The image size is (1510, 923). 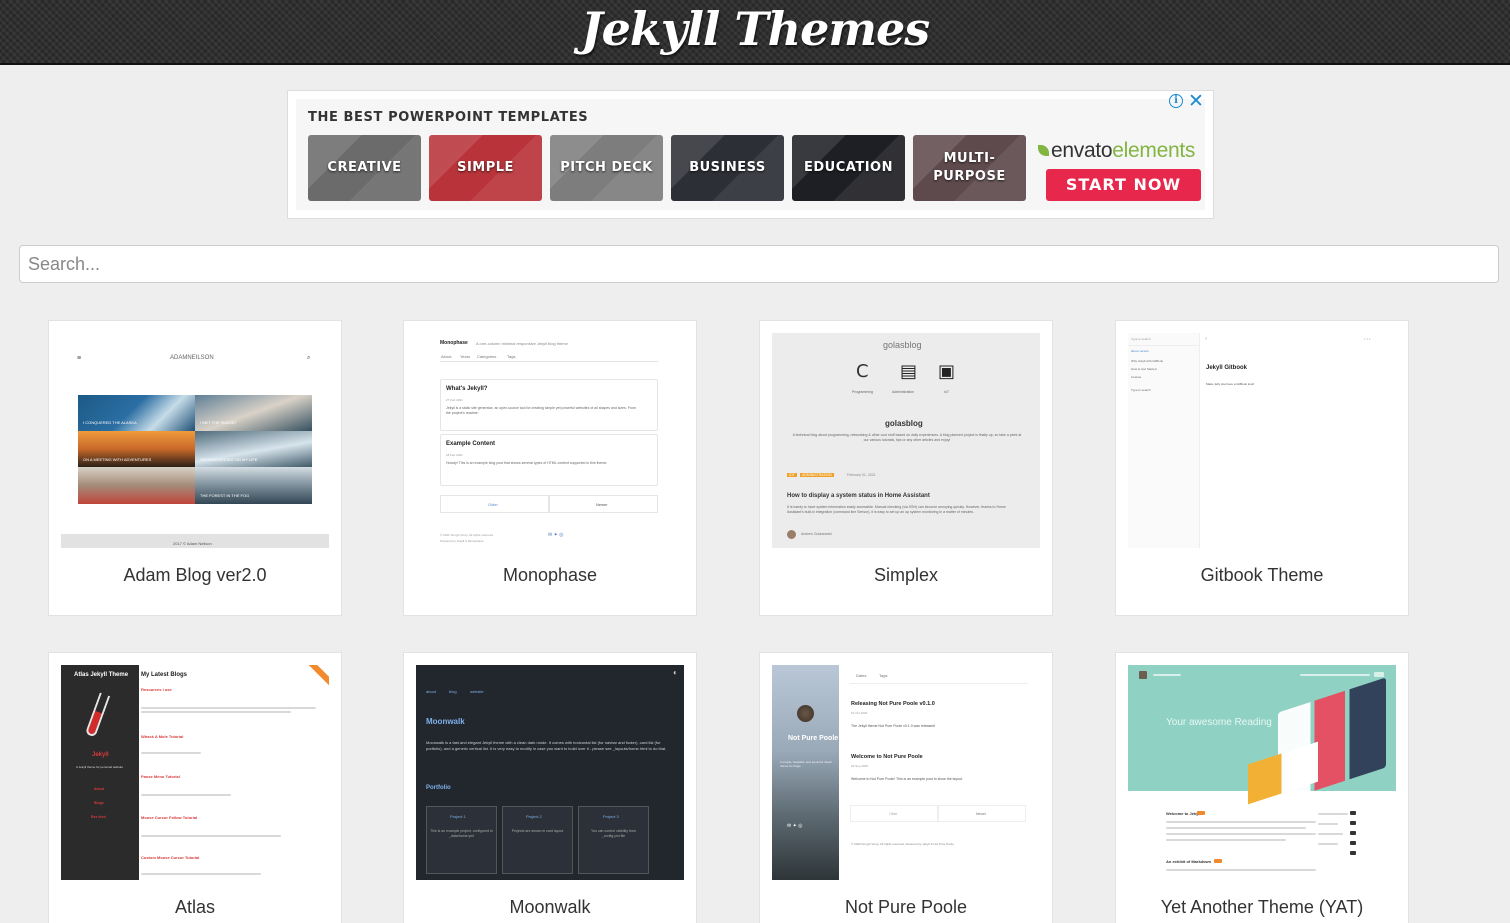 I want to click on post-title: Whack A Mole Tutorial, so click(x=162, y=736).